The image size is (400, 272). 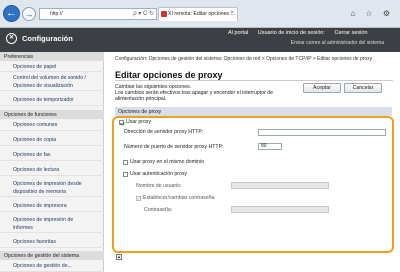 What do you see at coordinates (52, 141) in the screenshot?
I see `sidebar-item-copy: Opciones de copia` at bounding box center [52, 141].